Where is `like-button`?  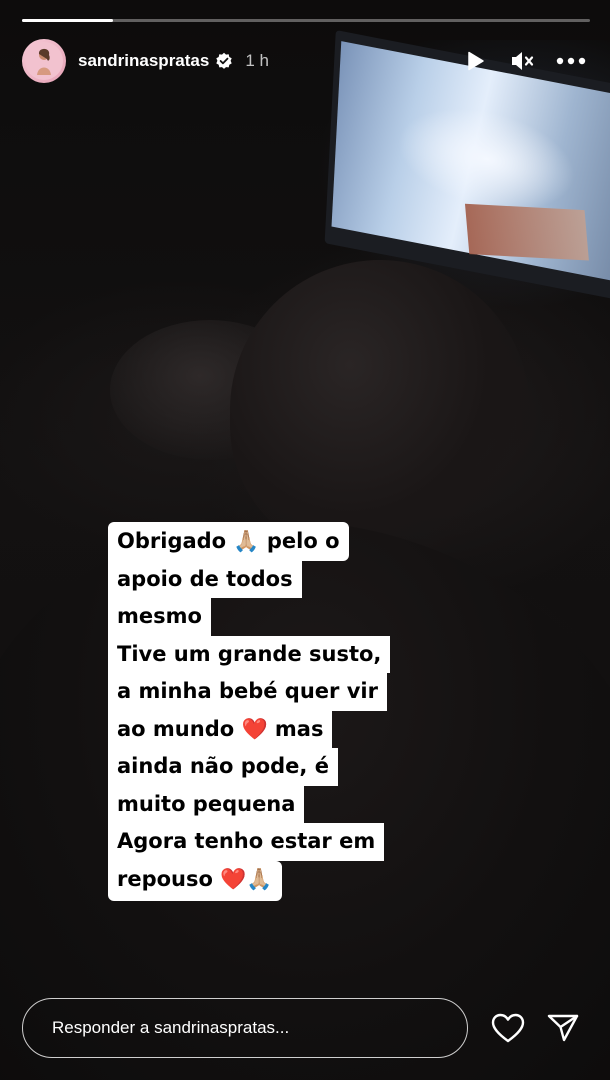
like-button is located at coordinates (508, 1028).